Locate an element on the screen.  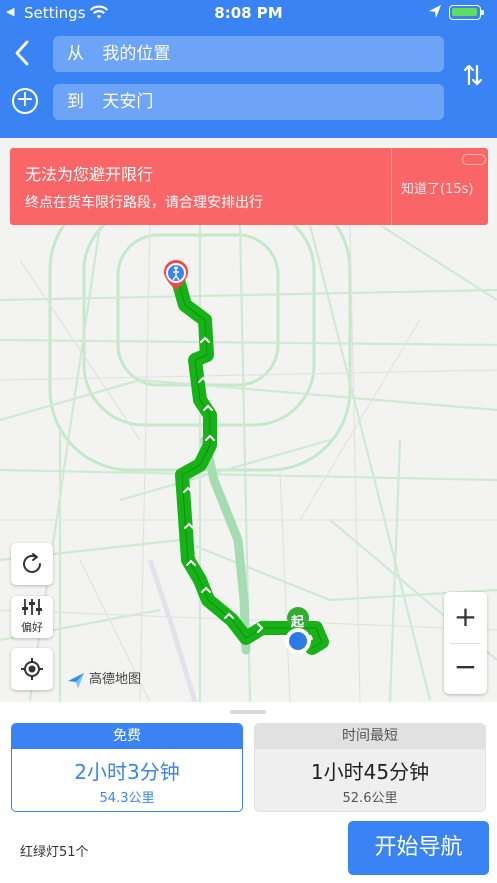
truck-icon is located at coordinates (474, 159).